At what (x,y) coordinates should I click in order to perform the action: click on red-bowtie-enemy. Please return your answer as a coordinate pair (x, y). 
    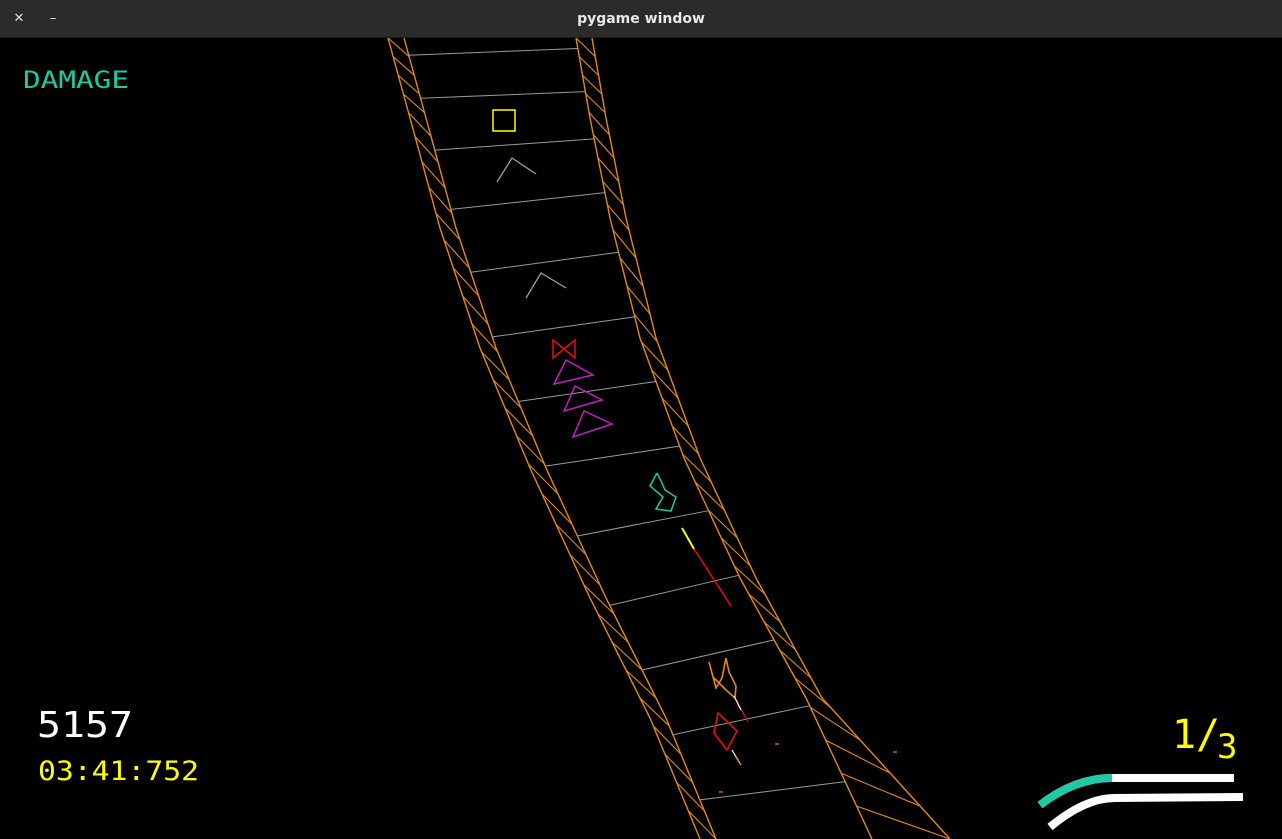
    Looking at the image, I should click on (564, 349).